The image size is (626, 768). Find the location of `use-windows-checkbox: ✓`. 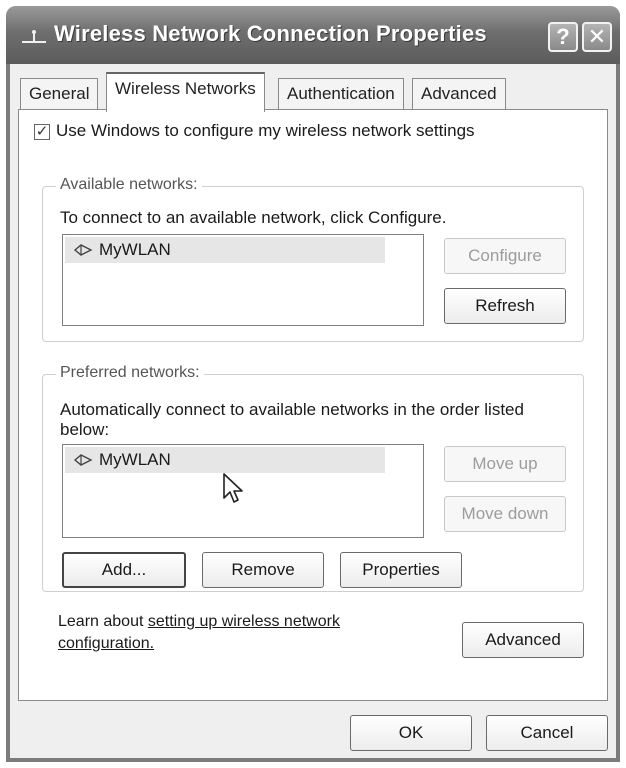

use-windows-checkbox: ✓ is located at coordinates (42, 132).